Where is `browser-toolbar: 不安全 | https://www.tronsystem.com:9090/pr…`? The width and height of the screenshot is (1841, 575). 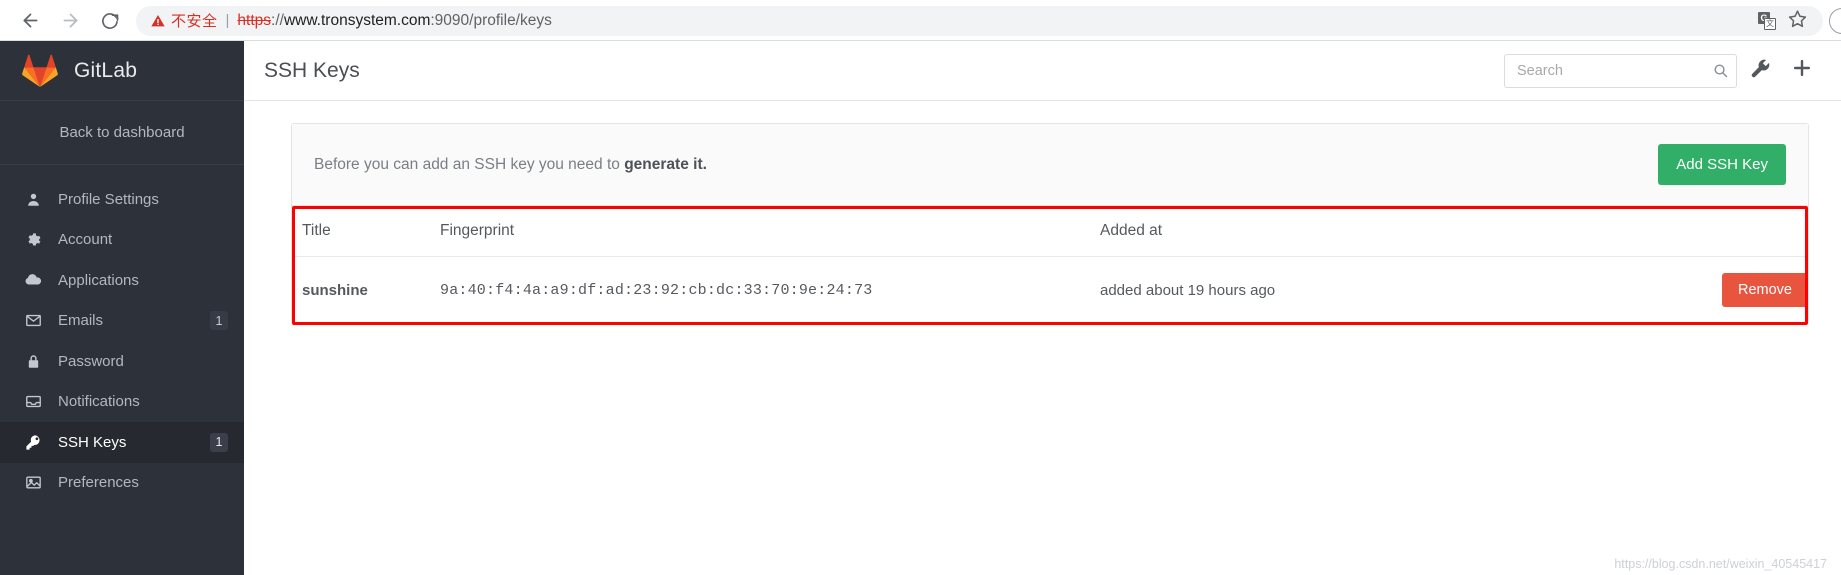 browser-toolbar: 不安全 | https://www.tronsystem.com:9090/pr… is located at coordinates (920, 20).